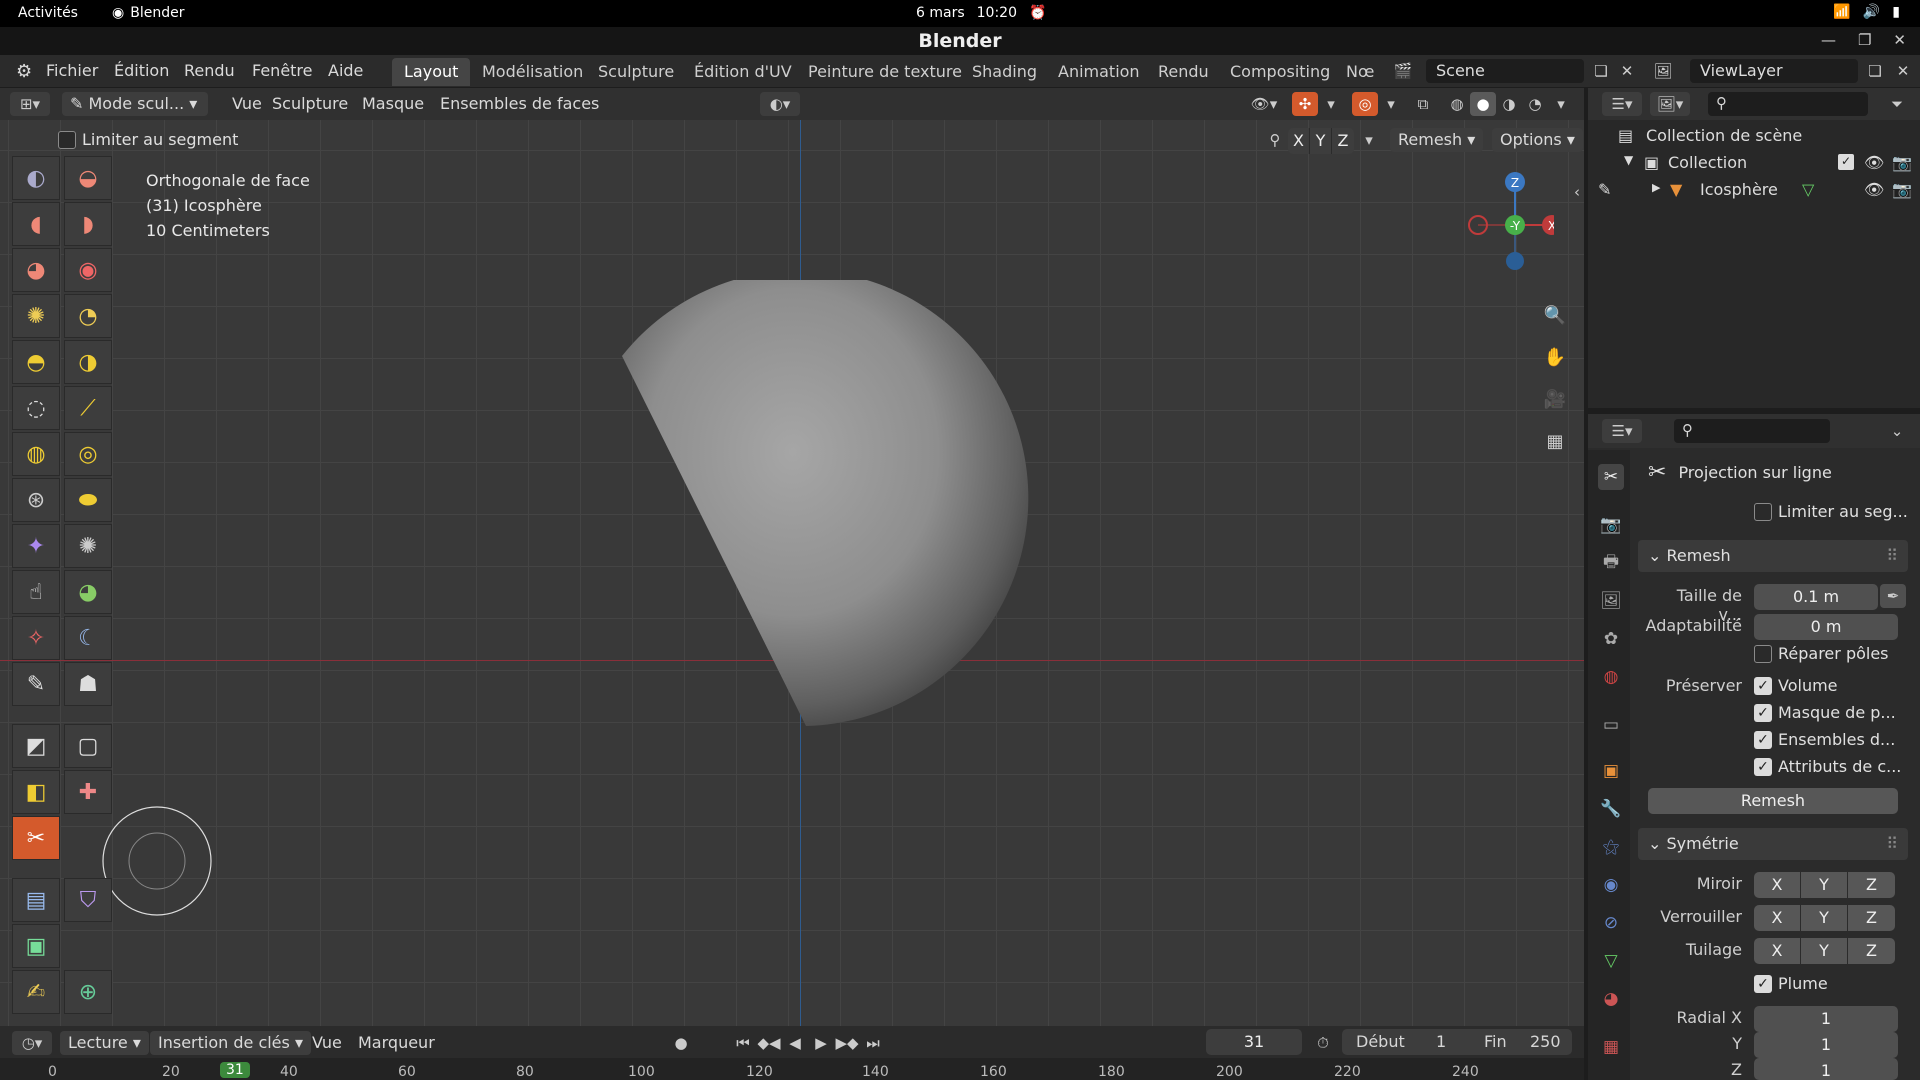 This screenshot has height=1080, width=1920. Describe the element at coordinates (1183, 72) in the screenshot. I see `tab-rendu: Rendu` at that location.